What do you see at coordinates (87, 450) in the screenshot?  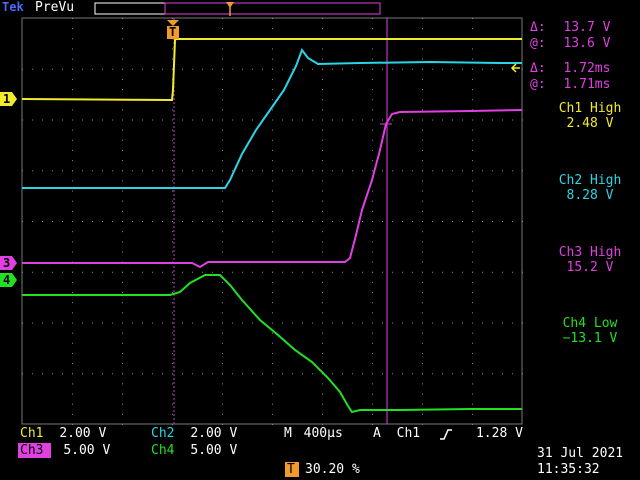 I see `ch3-scale: 5.00 V` at bounding box center [87, 450].